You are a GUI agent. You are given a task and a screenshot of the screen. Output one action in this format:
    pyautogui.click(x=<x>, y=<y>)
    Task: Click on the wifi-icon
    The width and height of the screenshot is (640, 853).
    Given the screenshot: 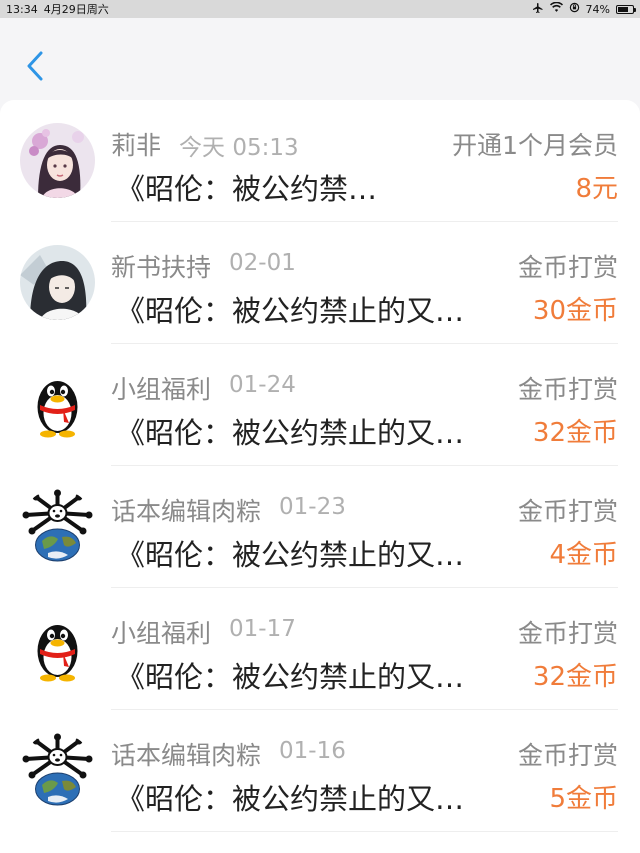 What is the action you would take?
    pyautogui.click(x=556, y=8)
    